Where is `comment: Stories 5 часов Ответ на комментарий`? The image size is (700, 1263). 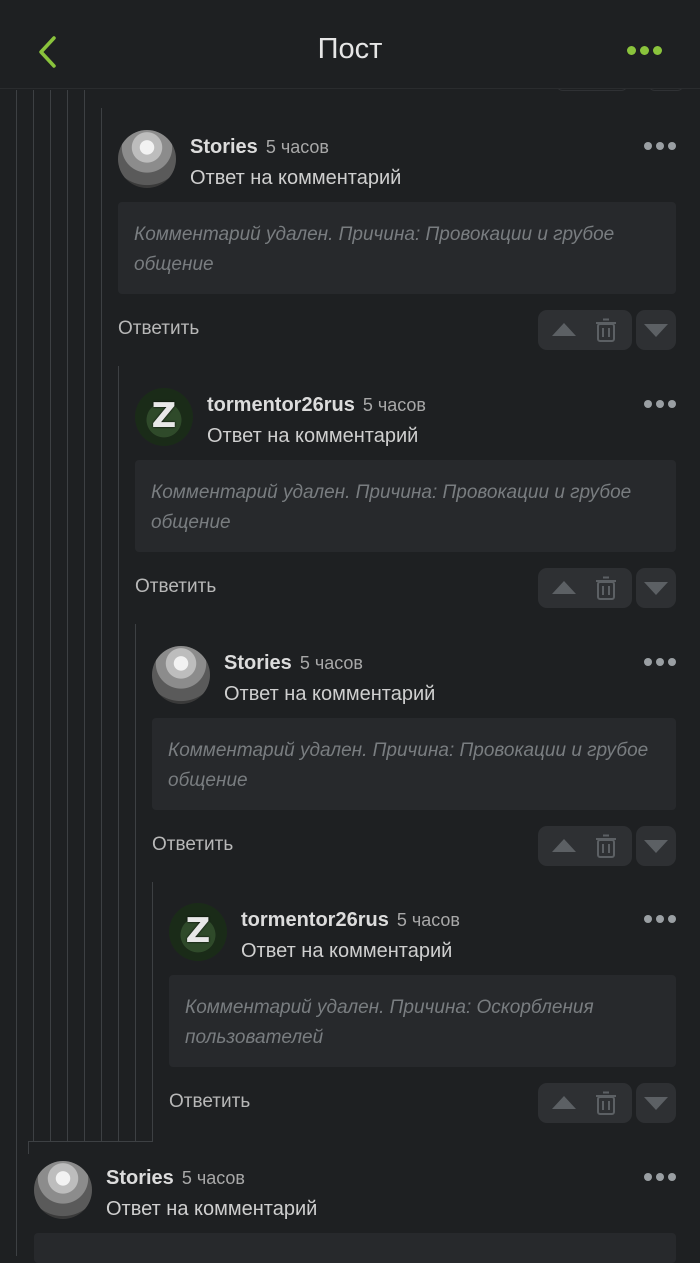 comment: Stories 5 часов Ответ на комментарий is located at coordinates (355, 1212).